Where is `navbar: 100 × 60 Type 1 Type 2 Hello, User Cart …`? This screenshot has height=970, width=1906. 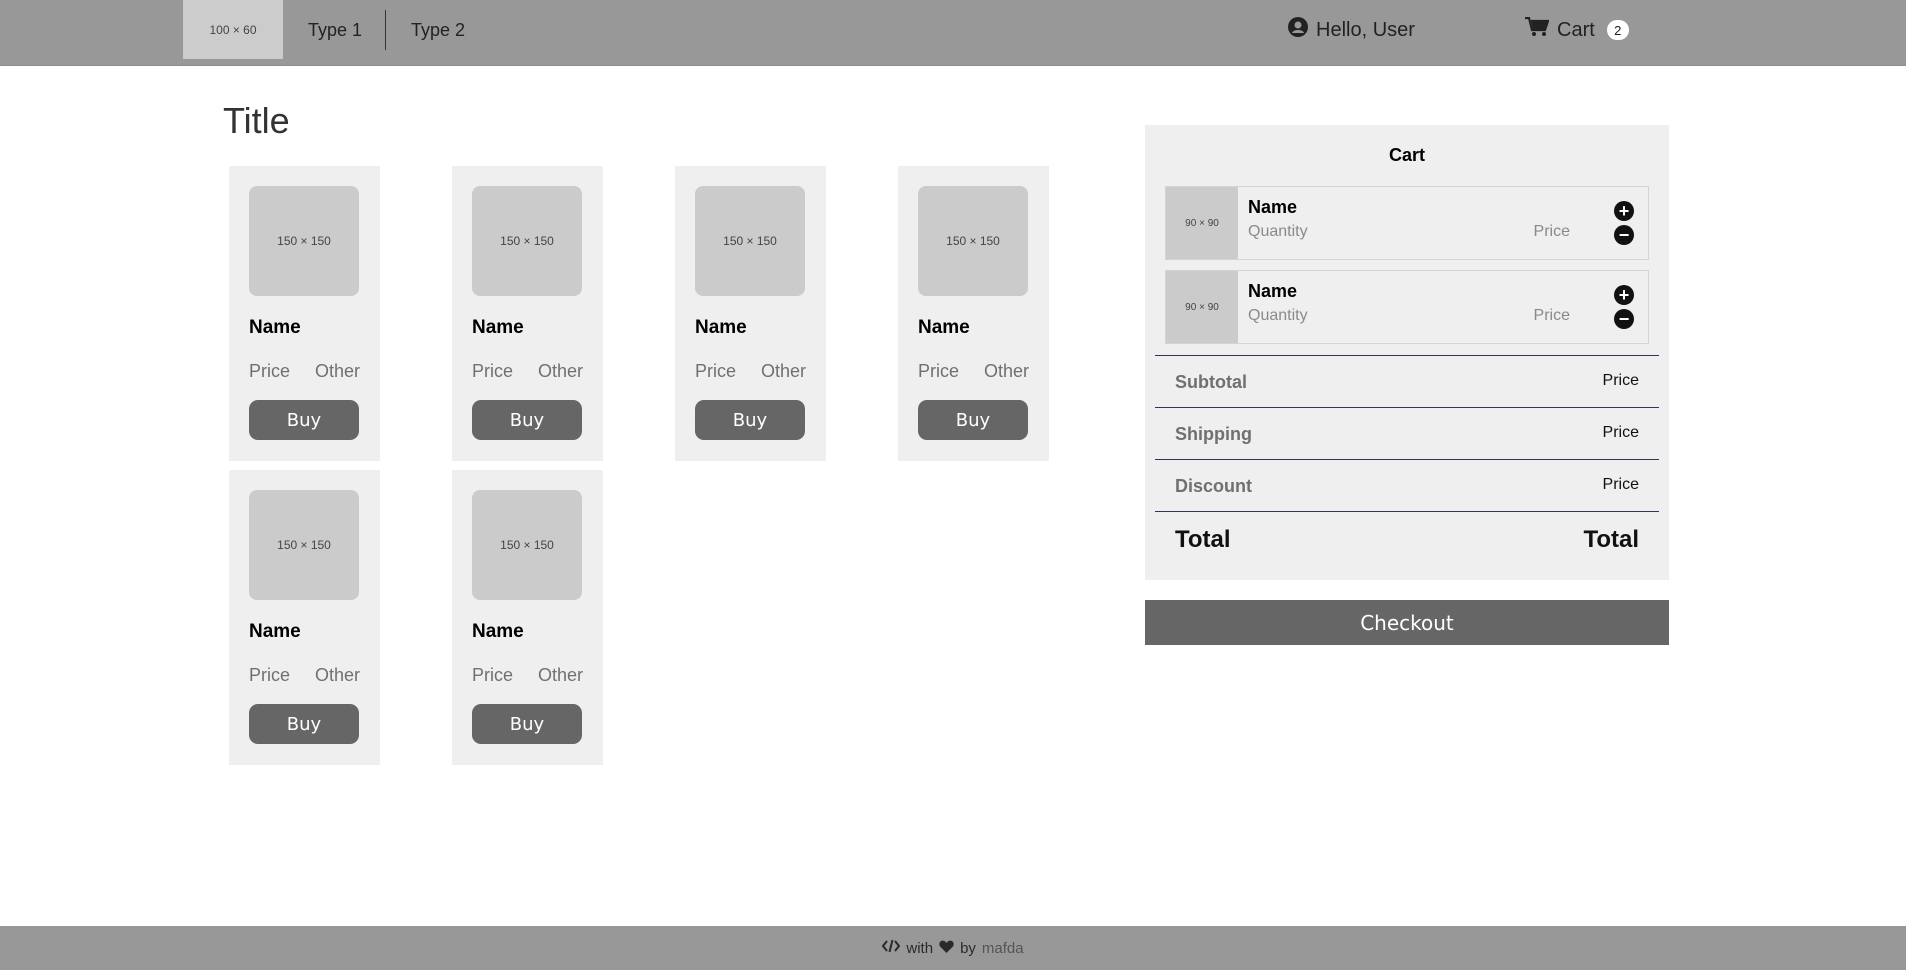
navbar: 100 × 60 Type 1 Type 2 Hello, User Cart … is located at coordinates (953, 33).